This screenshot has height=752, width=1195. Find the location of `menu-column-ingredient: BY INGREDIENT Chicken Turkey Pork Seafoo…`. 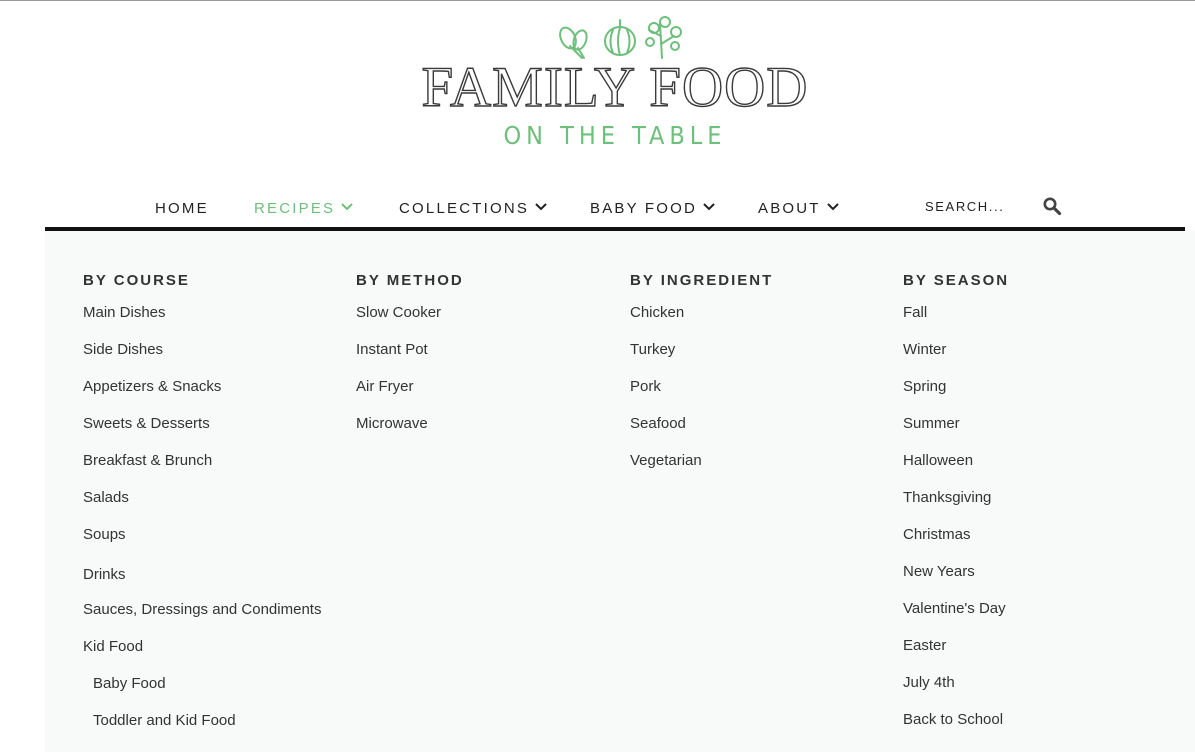

menu-column-ingredient: BY INGREDIENT Chicken Turkey Pork Seafoo… is located at coordinates (701, 377).